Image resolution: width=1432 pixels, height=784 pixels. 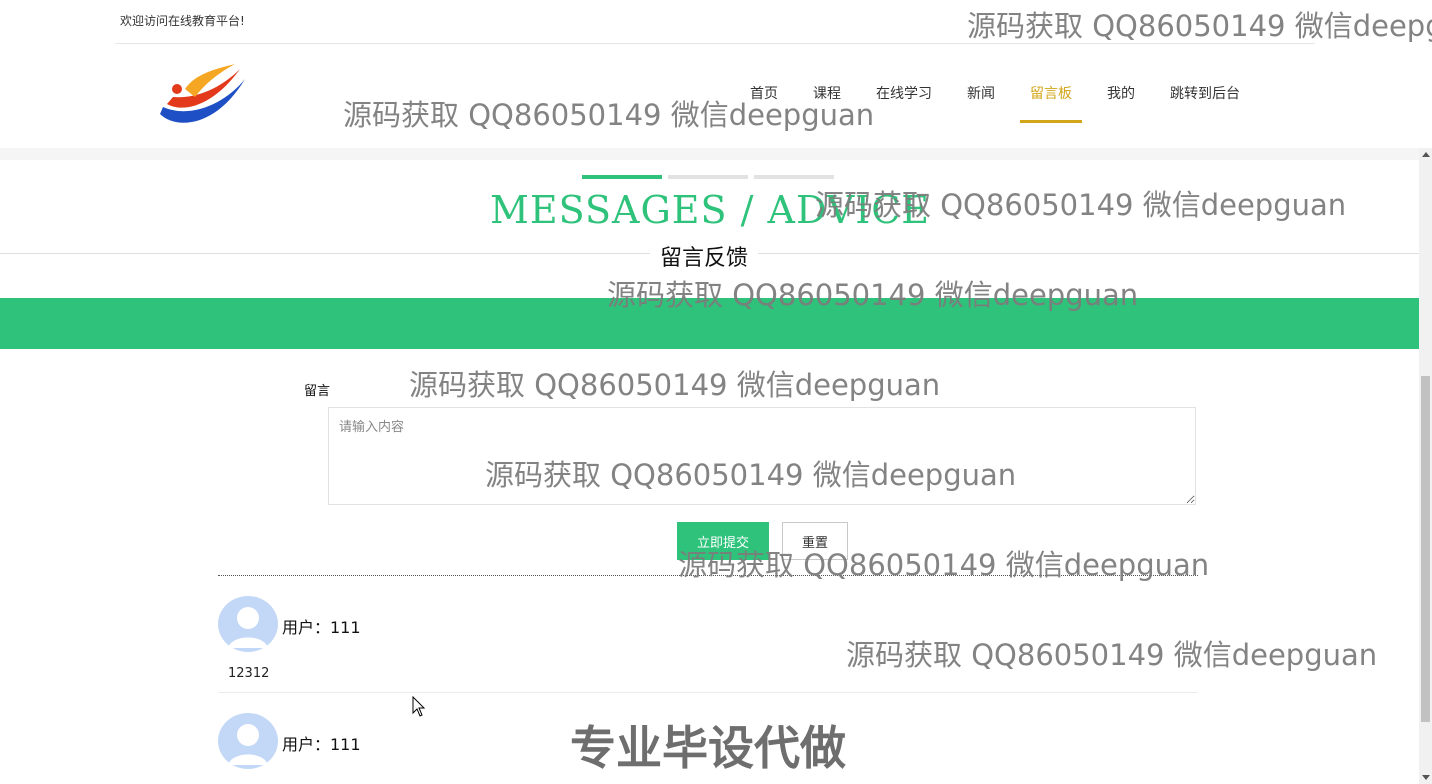 I want to click on title-bar-active, so click(x=622, y=177).